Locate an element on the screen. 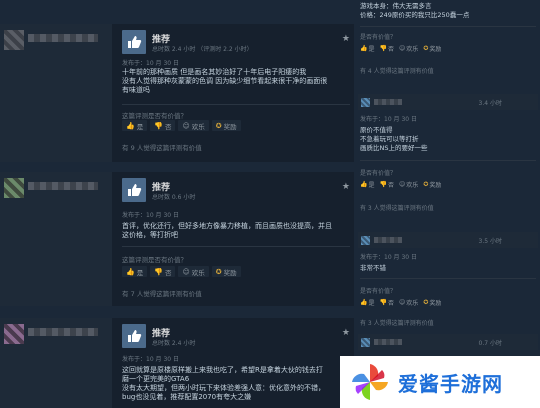 This screenshot has height=408, width=540. found-helpful-count: 有 7 人觉得这篇评测有价值 is located at coordinates (162, 294).